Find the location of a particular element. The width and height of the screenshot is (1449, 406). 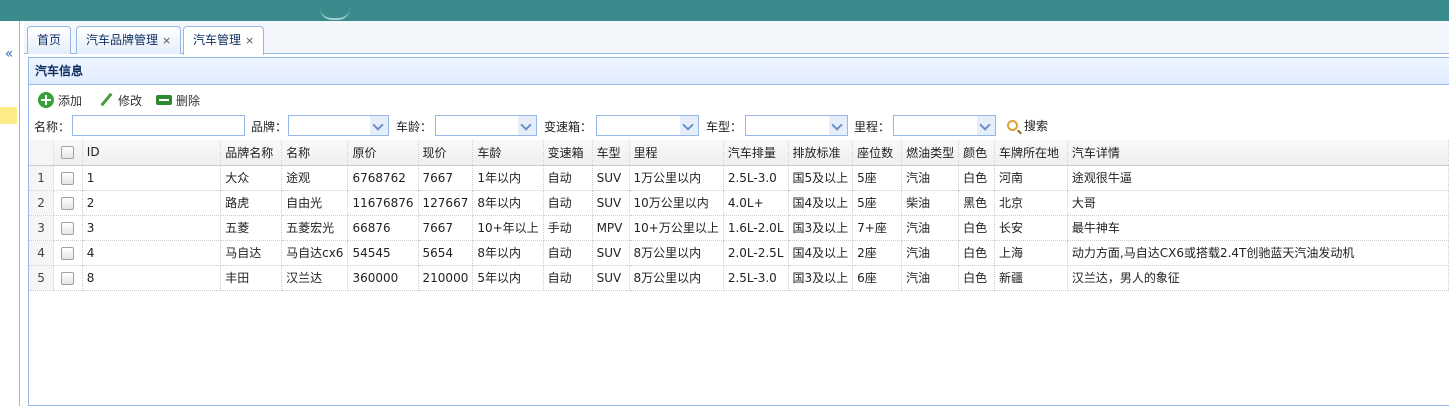

table-cell: 汉兰达，男人的象征 is located at coordinates (1258, 278).